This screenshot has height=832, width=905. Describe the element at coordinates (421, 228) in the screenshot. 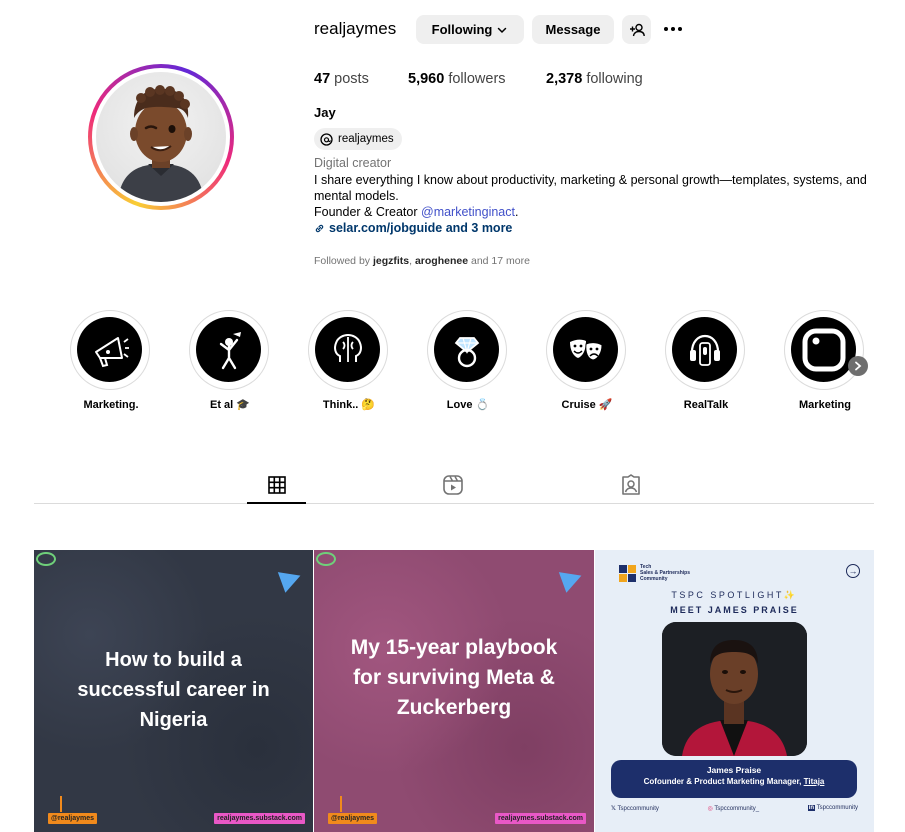

I see `link-text: selar.com/jobguide and 3 more` at that location.